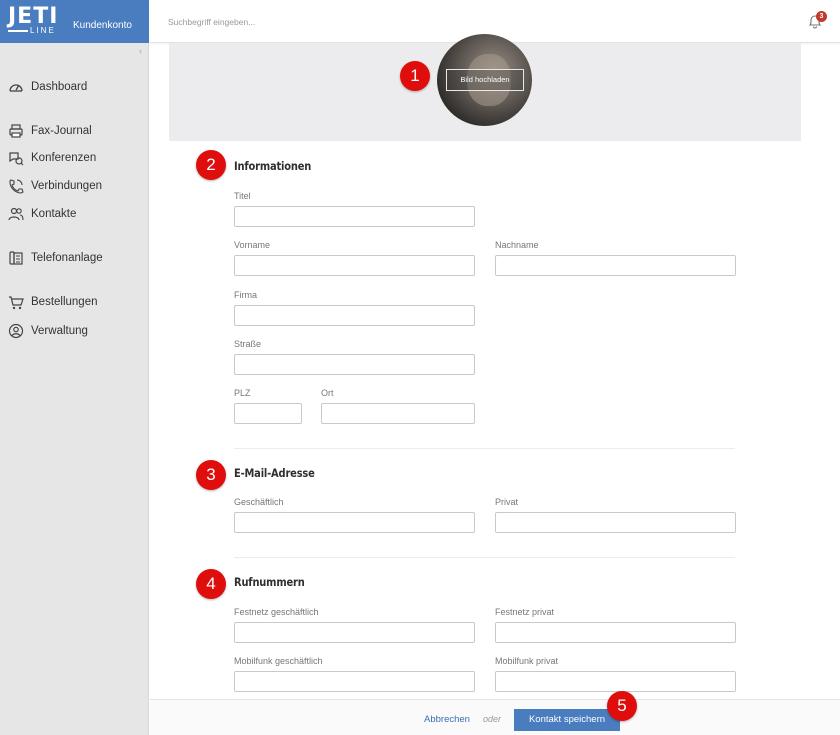 This screenshot has width=840, height=735. I want to click on sidebar-item-label: Bestellungen, so click(64, 302).